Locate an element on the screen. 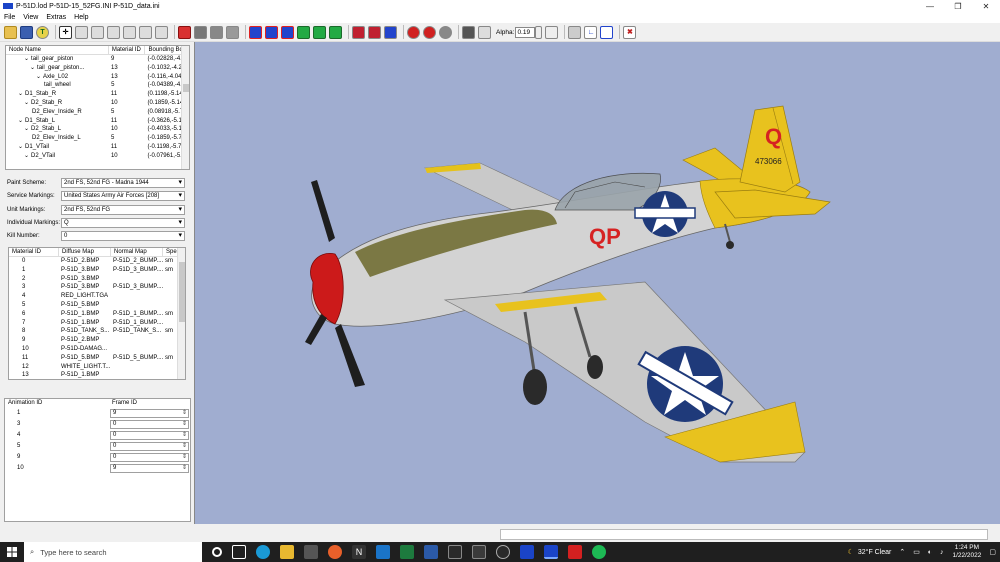  material-row: 4 RED_LIGHT.TGA is located at coordinates (97, 296).